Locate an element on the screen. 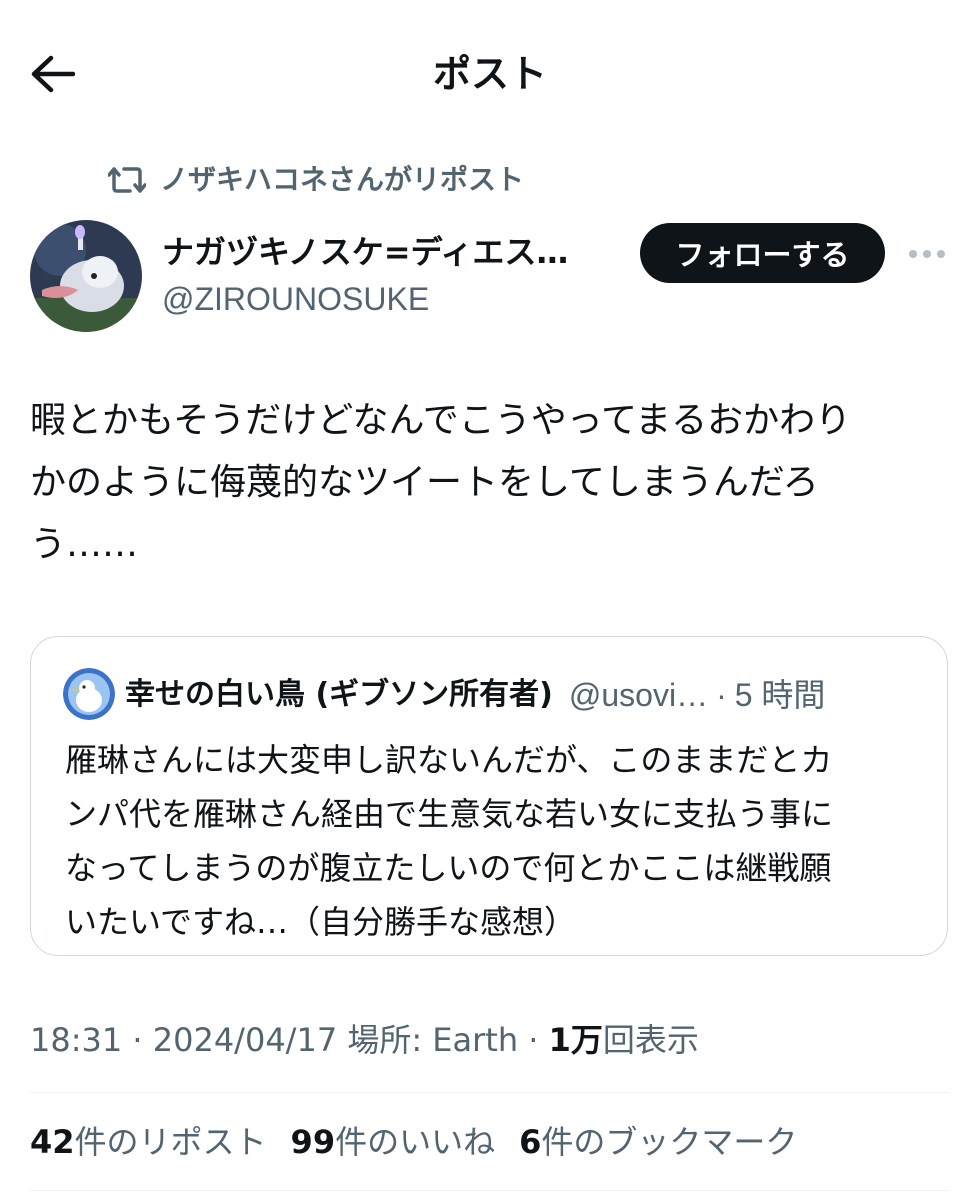  more-dots-icon is located at coordinates (927, 254).